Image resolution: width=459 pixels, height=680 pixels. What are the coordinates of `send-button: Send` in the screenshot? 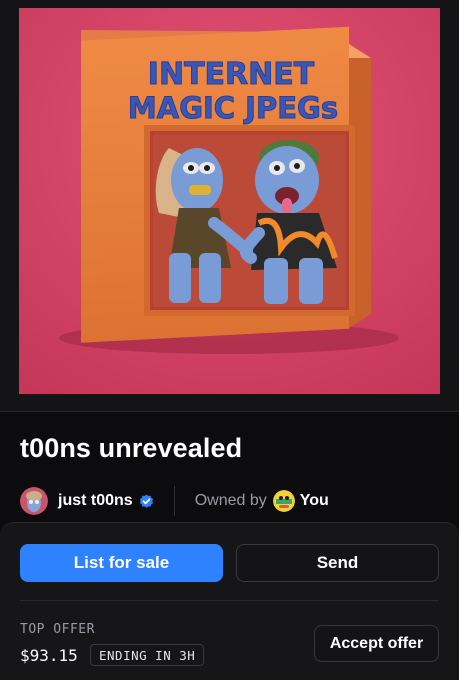 It's located at (337, 563).